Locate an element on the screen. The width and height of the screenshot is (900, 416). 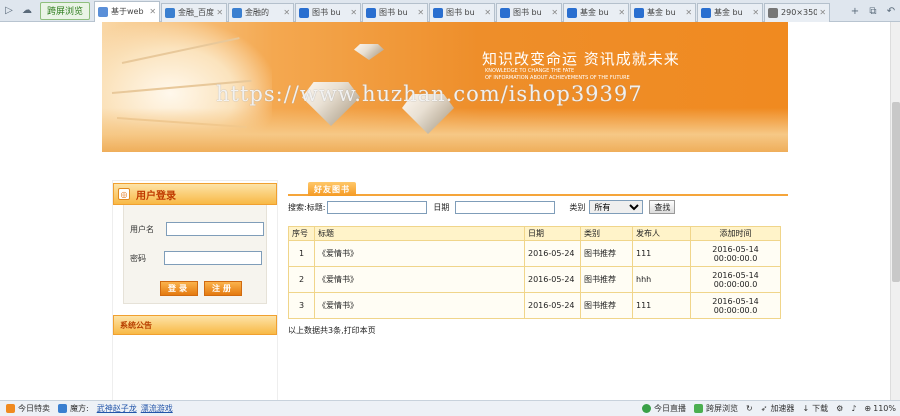
gear-icon: ⚙ is located at coordinates (840, 408).